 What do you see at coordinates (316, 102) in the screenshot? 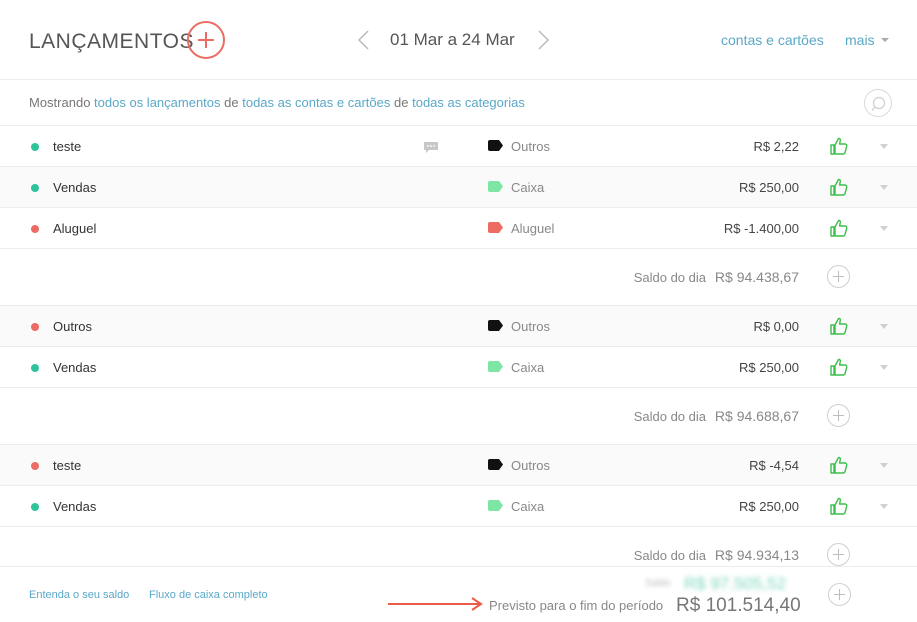
I see `filter-accounts-link: todas as contas e cartões` at bounding box center [316, 102].